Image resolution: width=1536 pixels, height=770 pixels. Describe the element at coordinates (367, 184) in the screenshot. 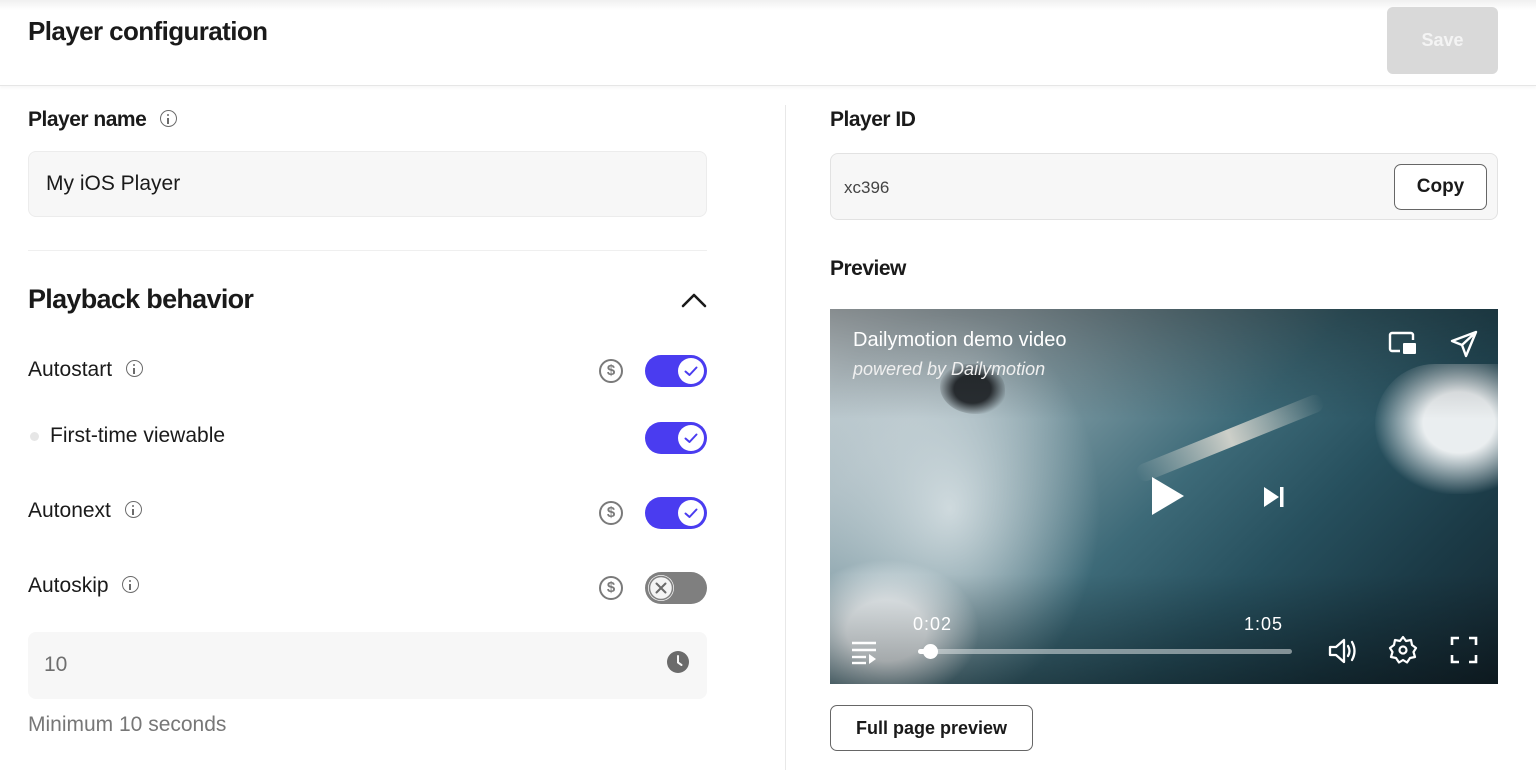

I see `player-name-input` at that location.